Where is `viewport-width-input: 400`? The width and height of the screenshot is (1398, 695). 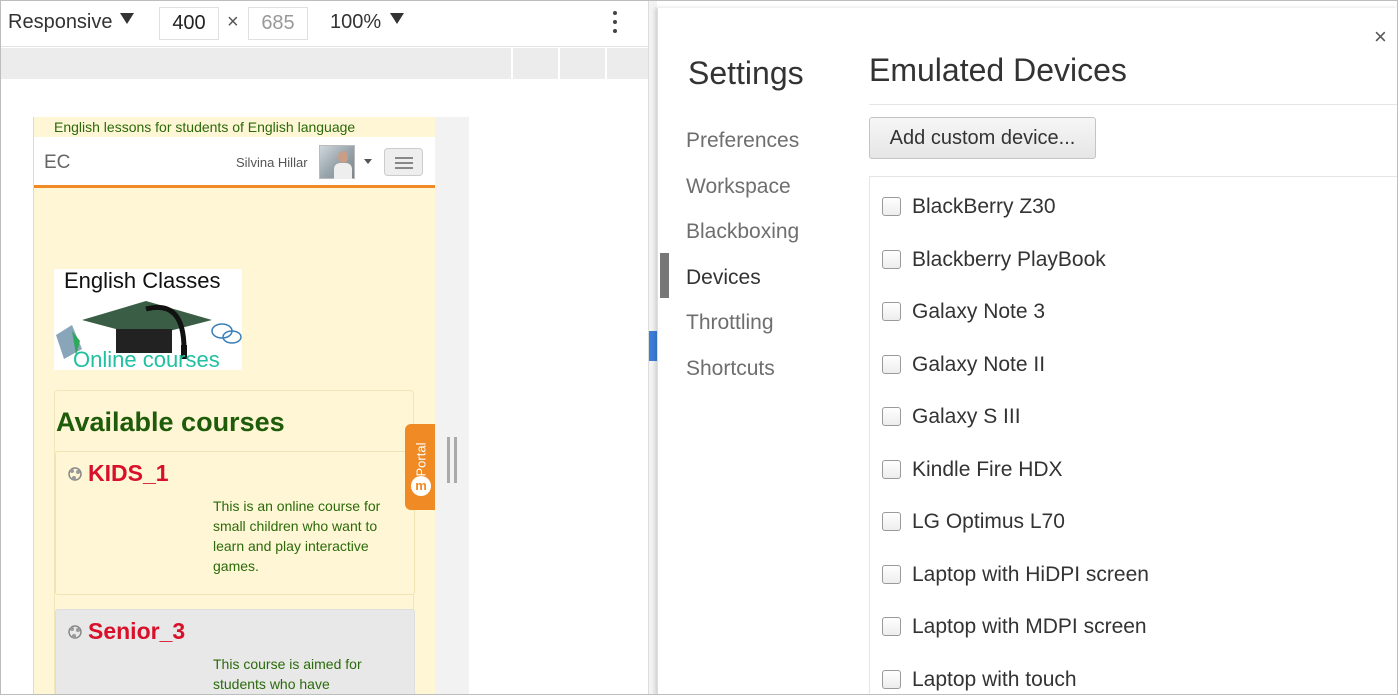
viewport-width-input: 400 is located at coordinates (189, 23).